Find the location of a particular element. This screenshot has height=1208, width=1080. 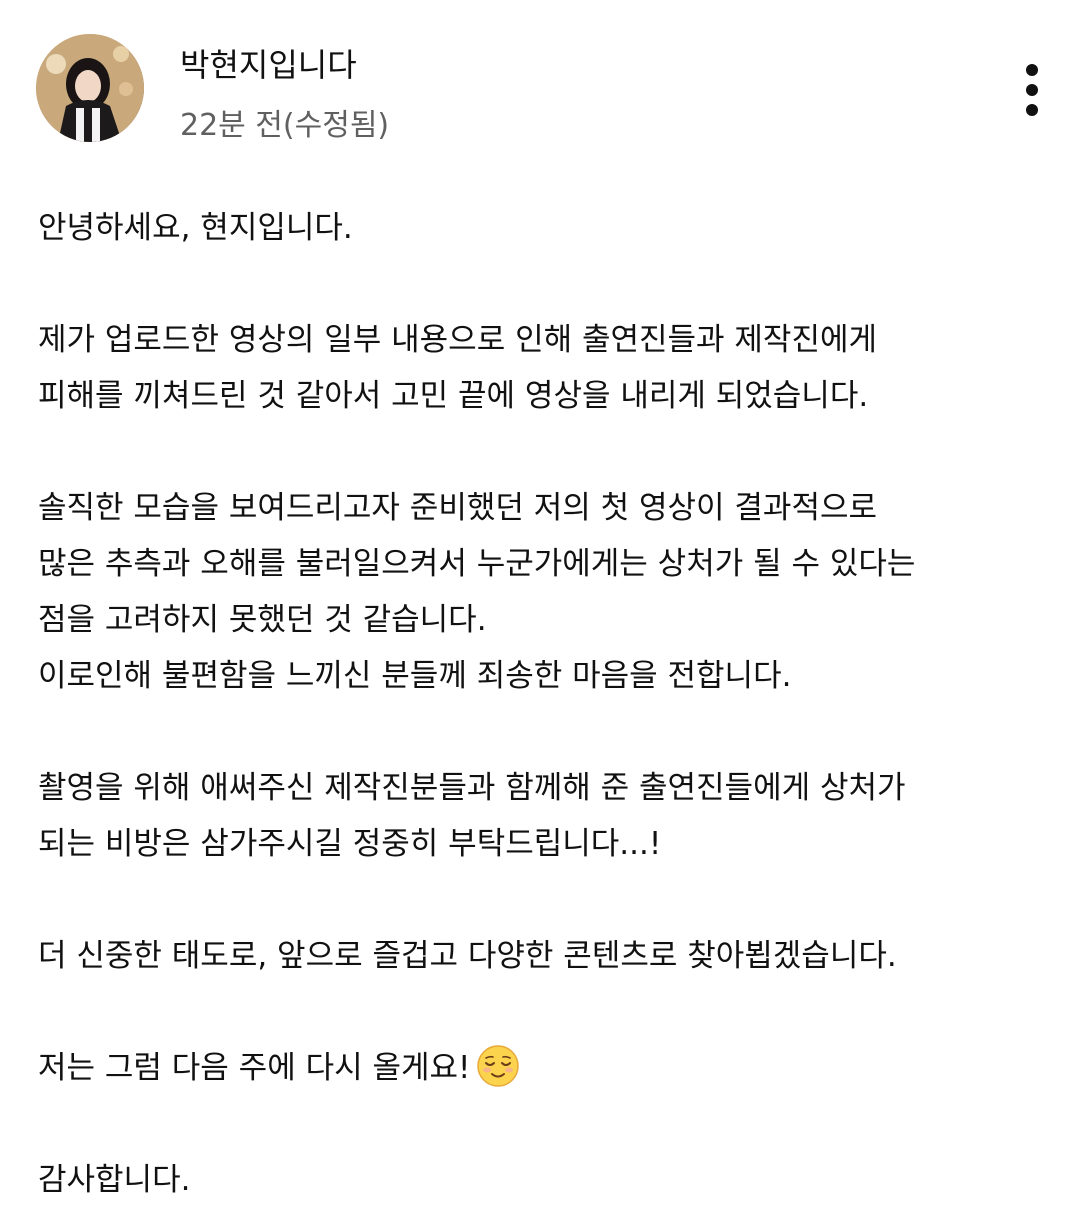

post-text-line: 되는 비방은 삼가주시길 정중히 부탁드립니다...! is located at coordinates (350, 844).